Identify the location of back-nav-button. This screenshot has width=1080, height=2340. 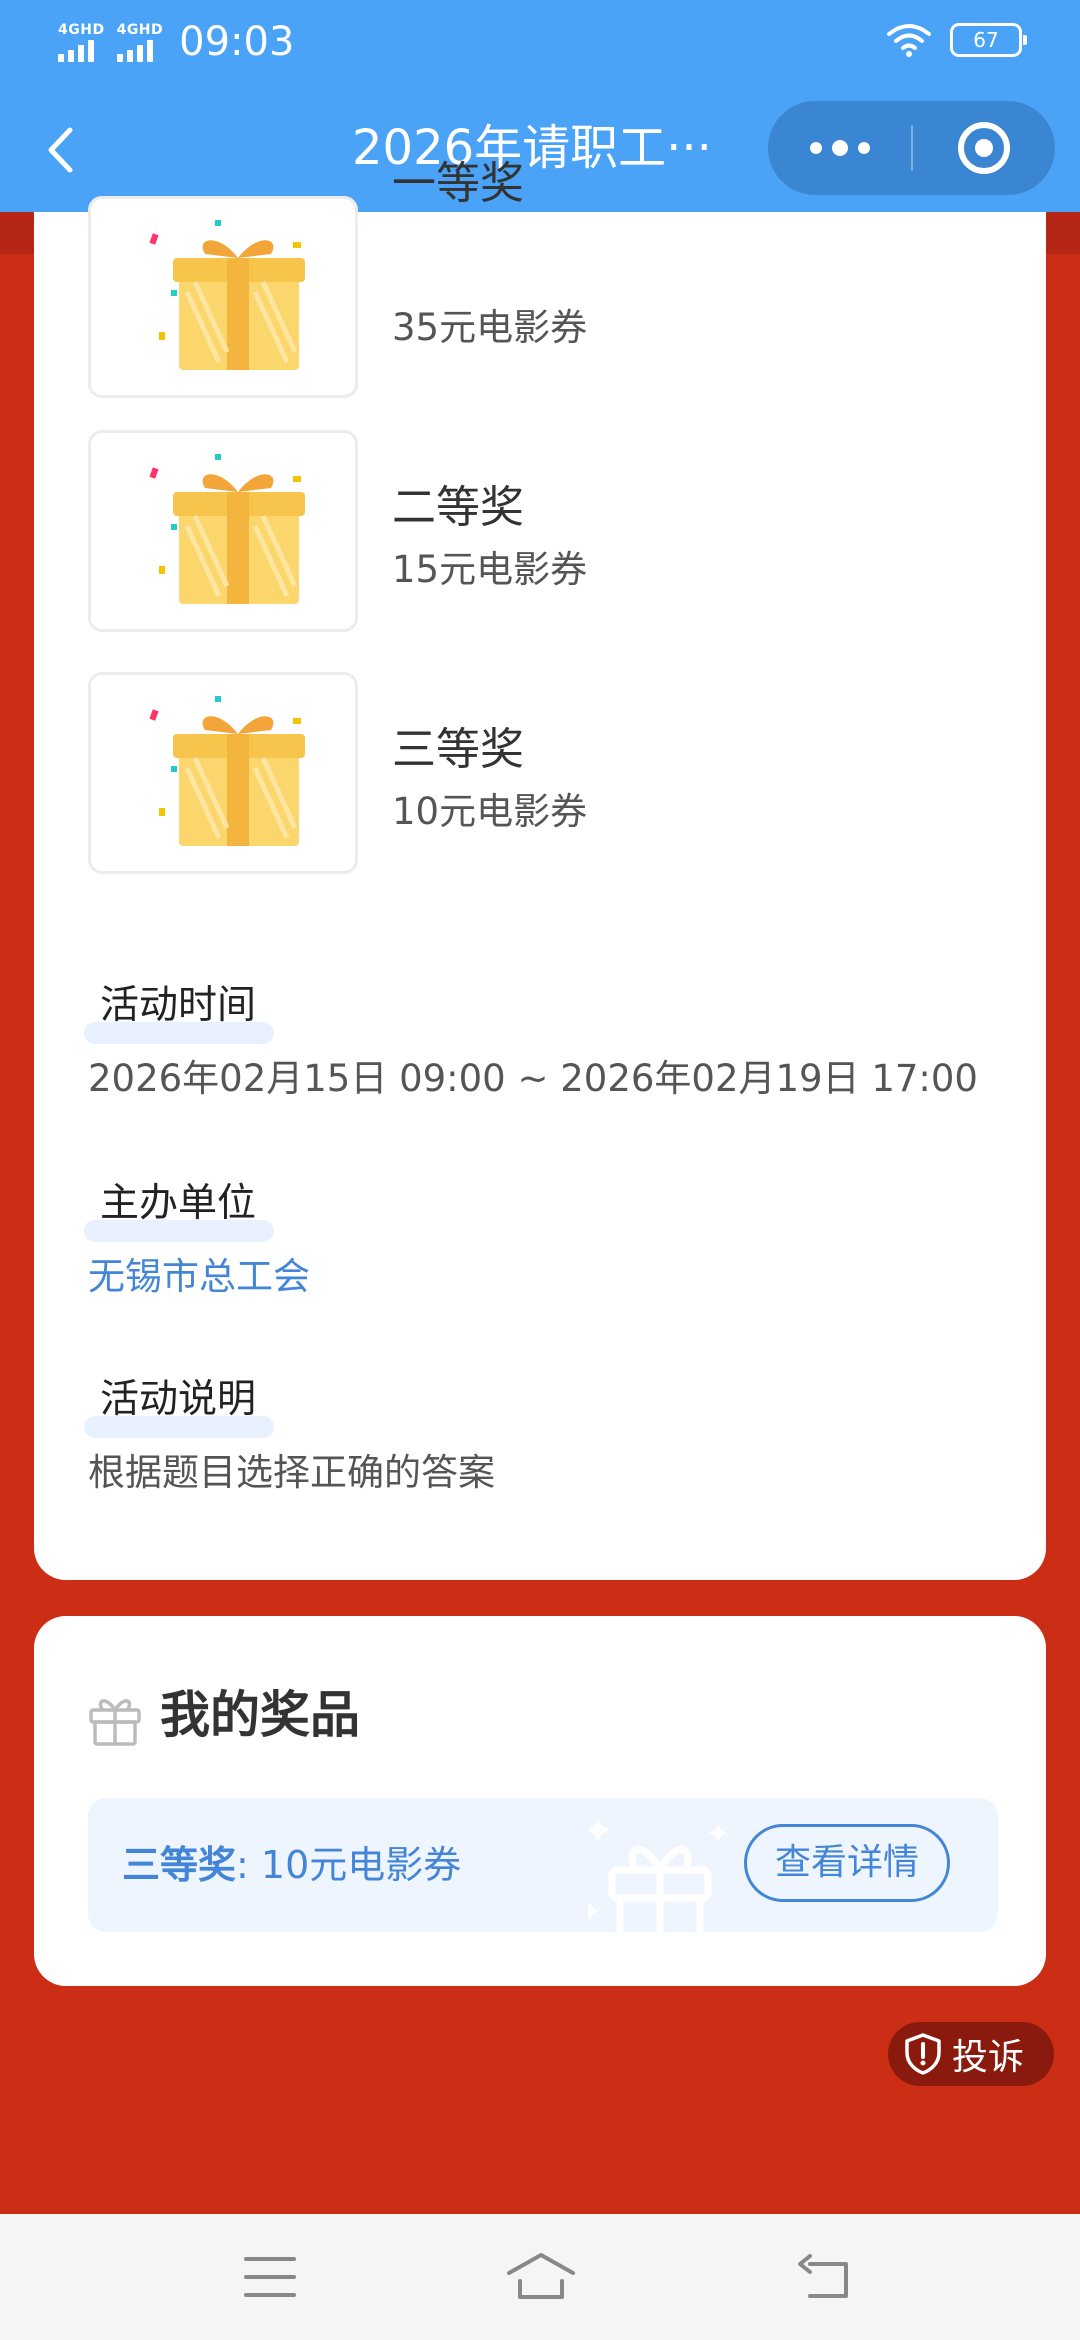
(824, 2277).